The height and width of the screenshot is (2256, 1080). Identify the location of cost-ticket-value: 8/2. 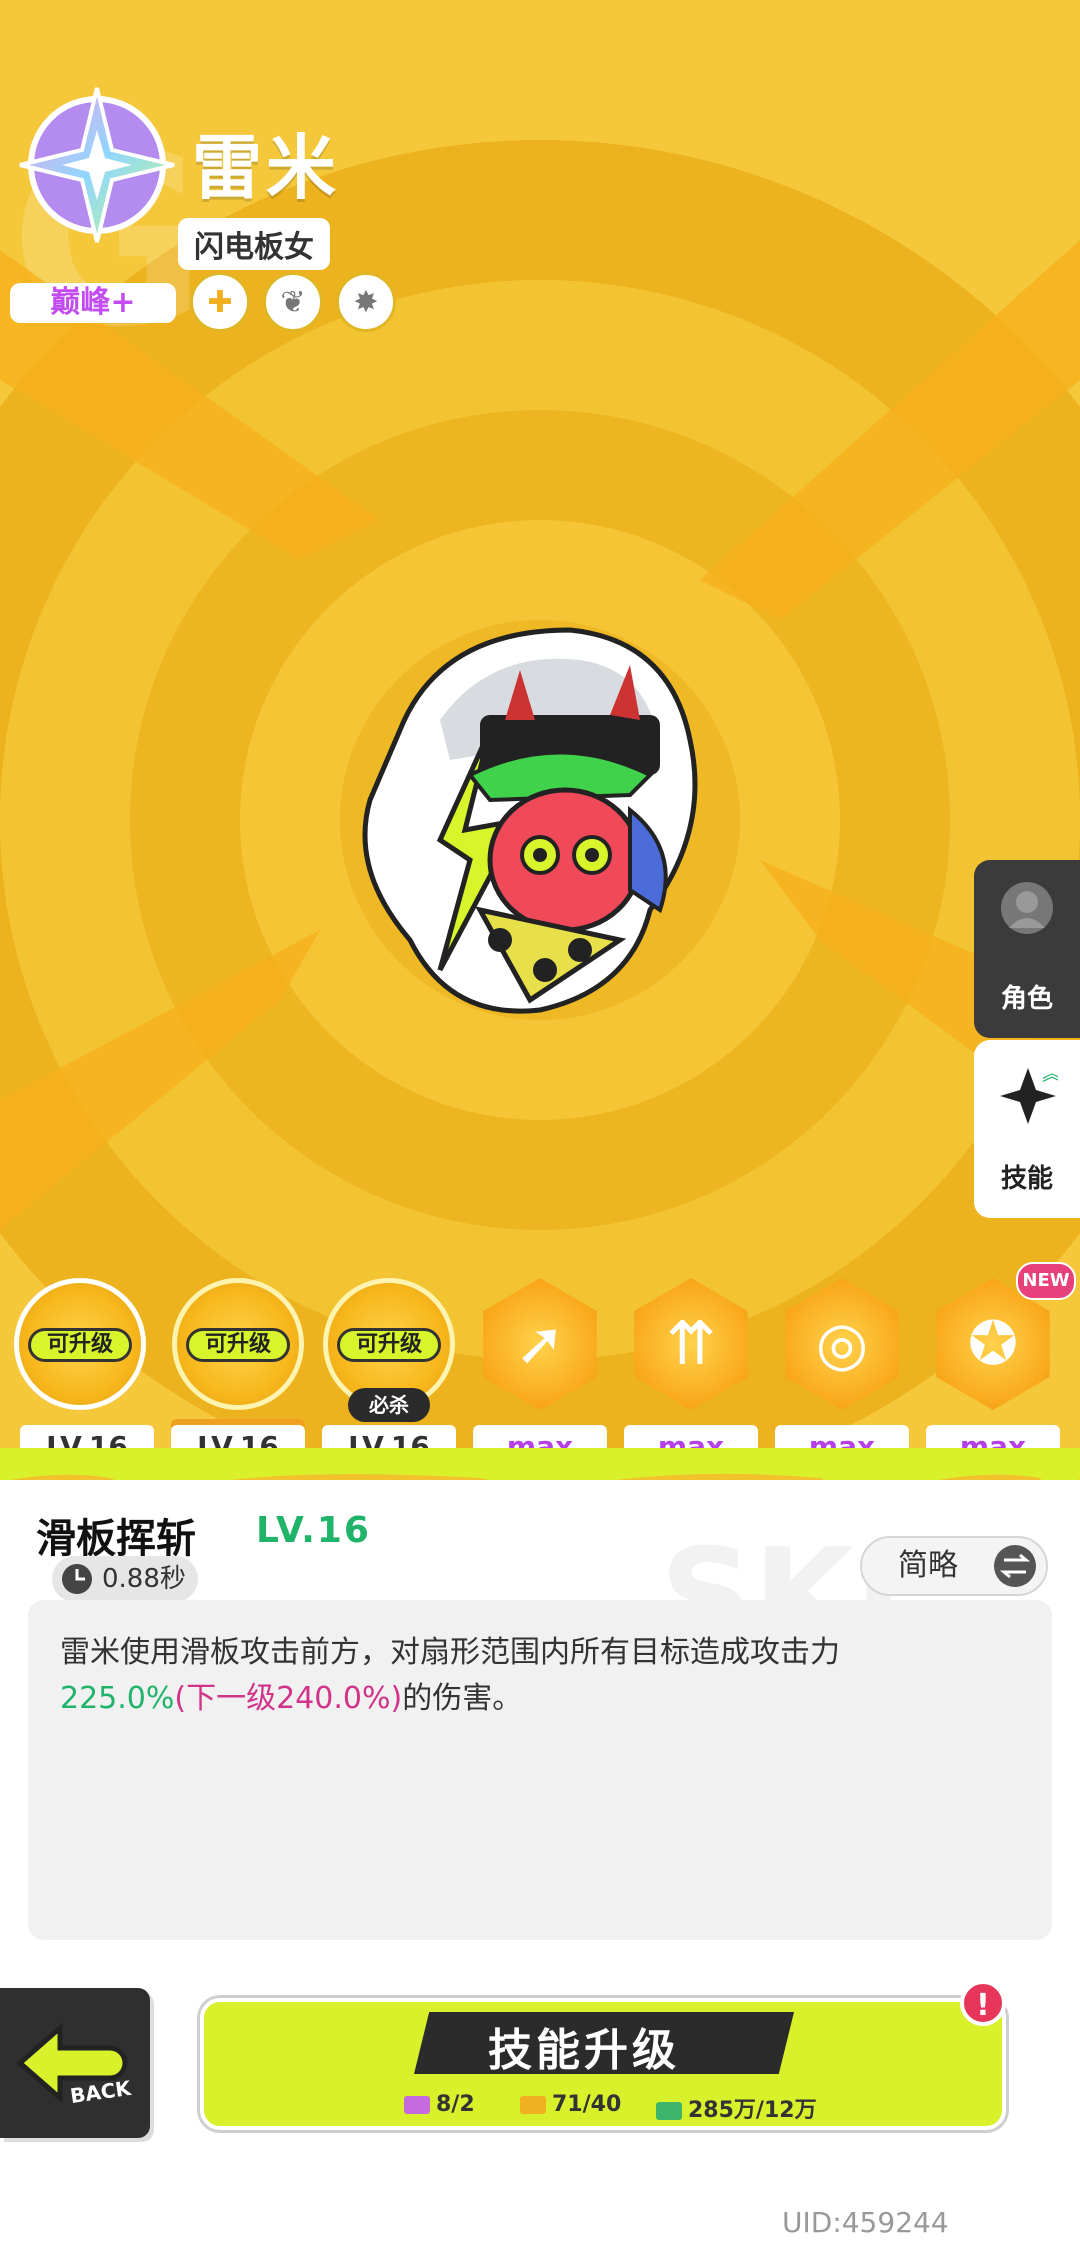
(455, 2104).